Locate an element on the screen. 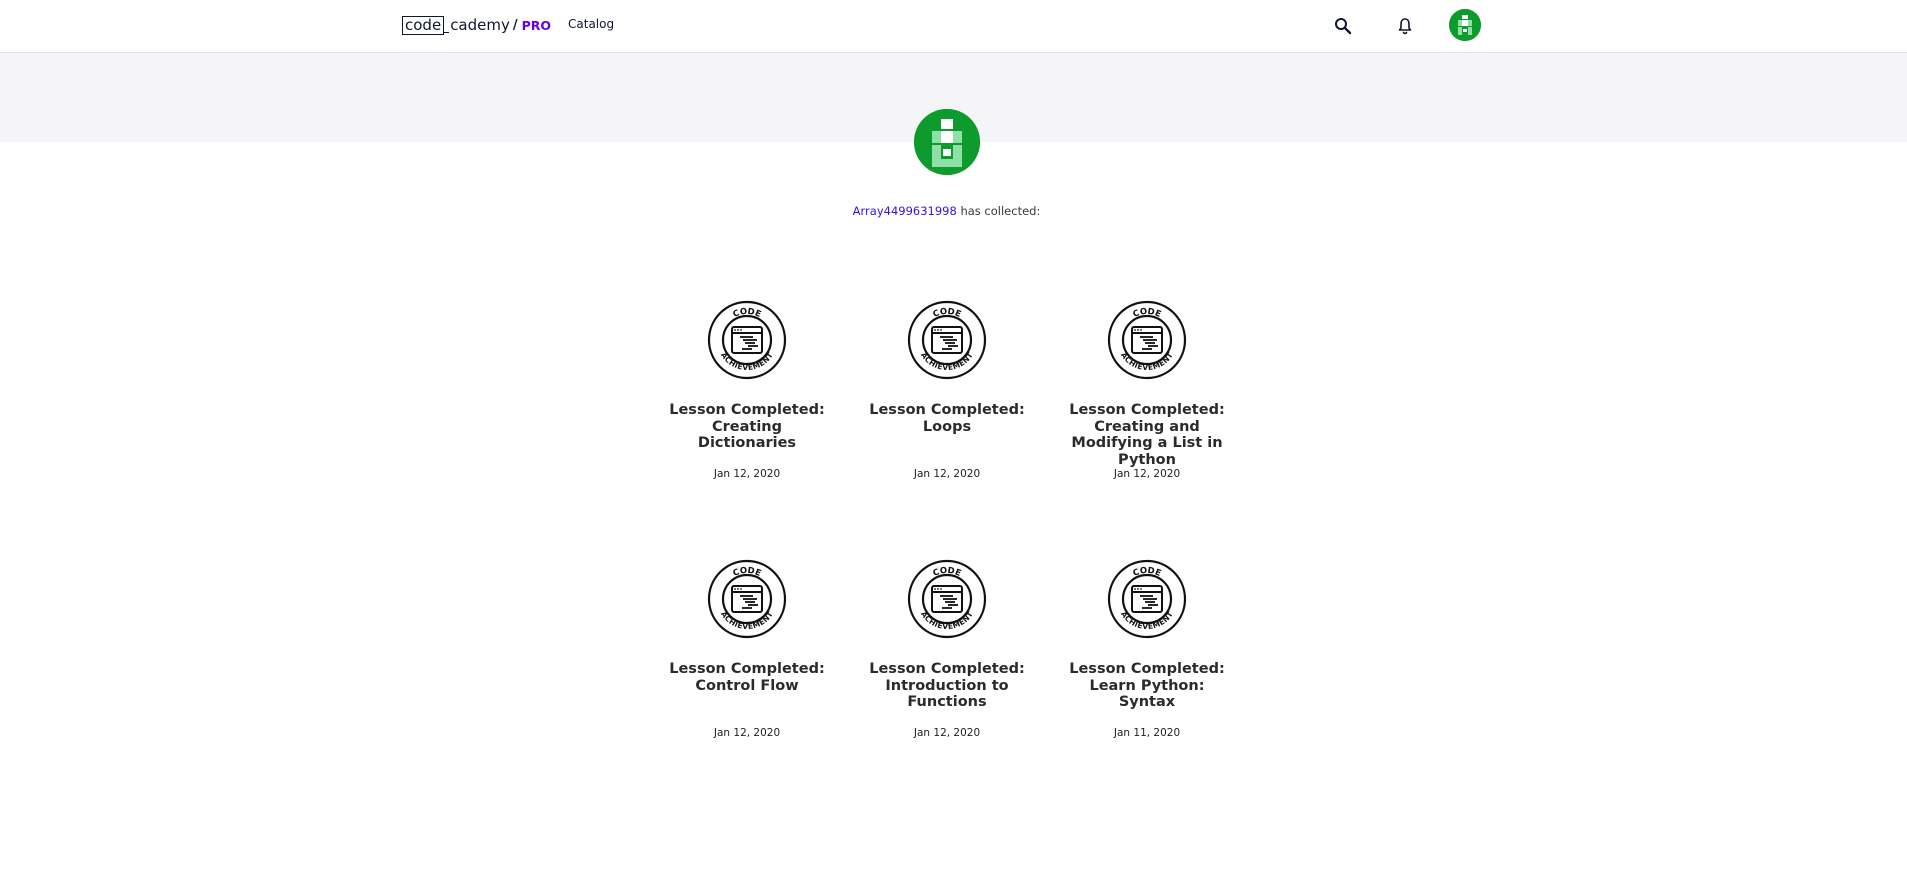  bell-icon is located at coordinates (1405, 26).